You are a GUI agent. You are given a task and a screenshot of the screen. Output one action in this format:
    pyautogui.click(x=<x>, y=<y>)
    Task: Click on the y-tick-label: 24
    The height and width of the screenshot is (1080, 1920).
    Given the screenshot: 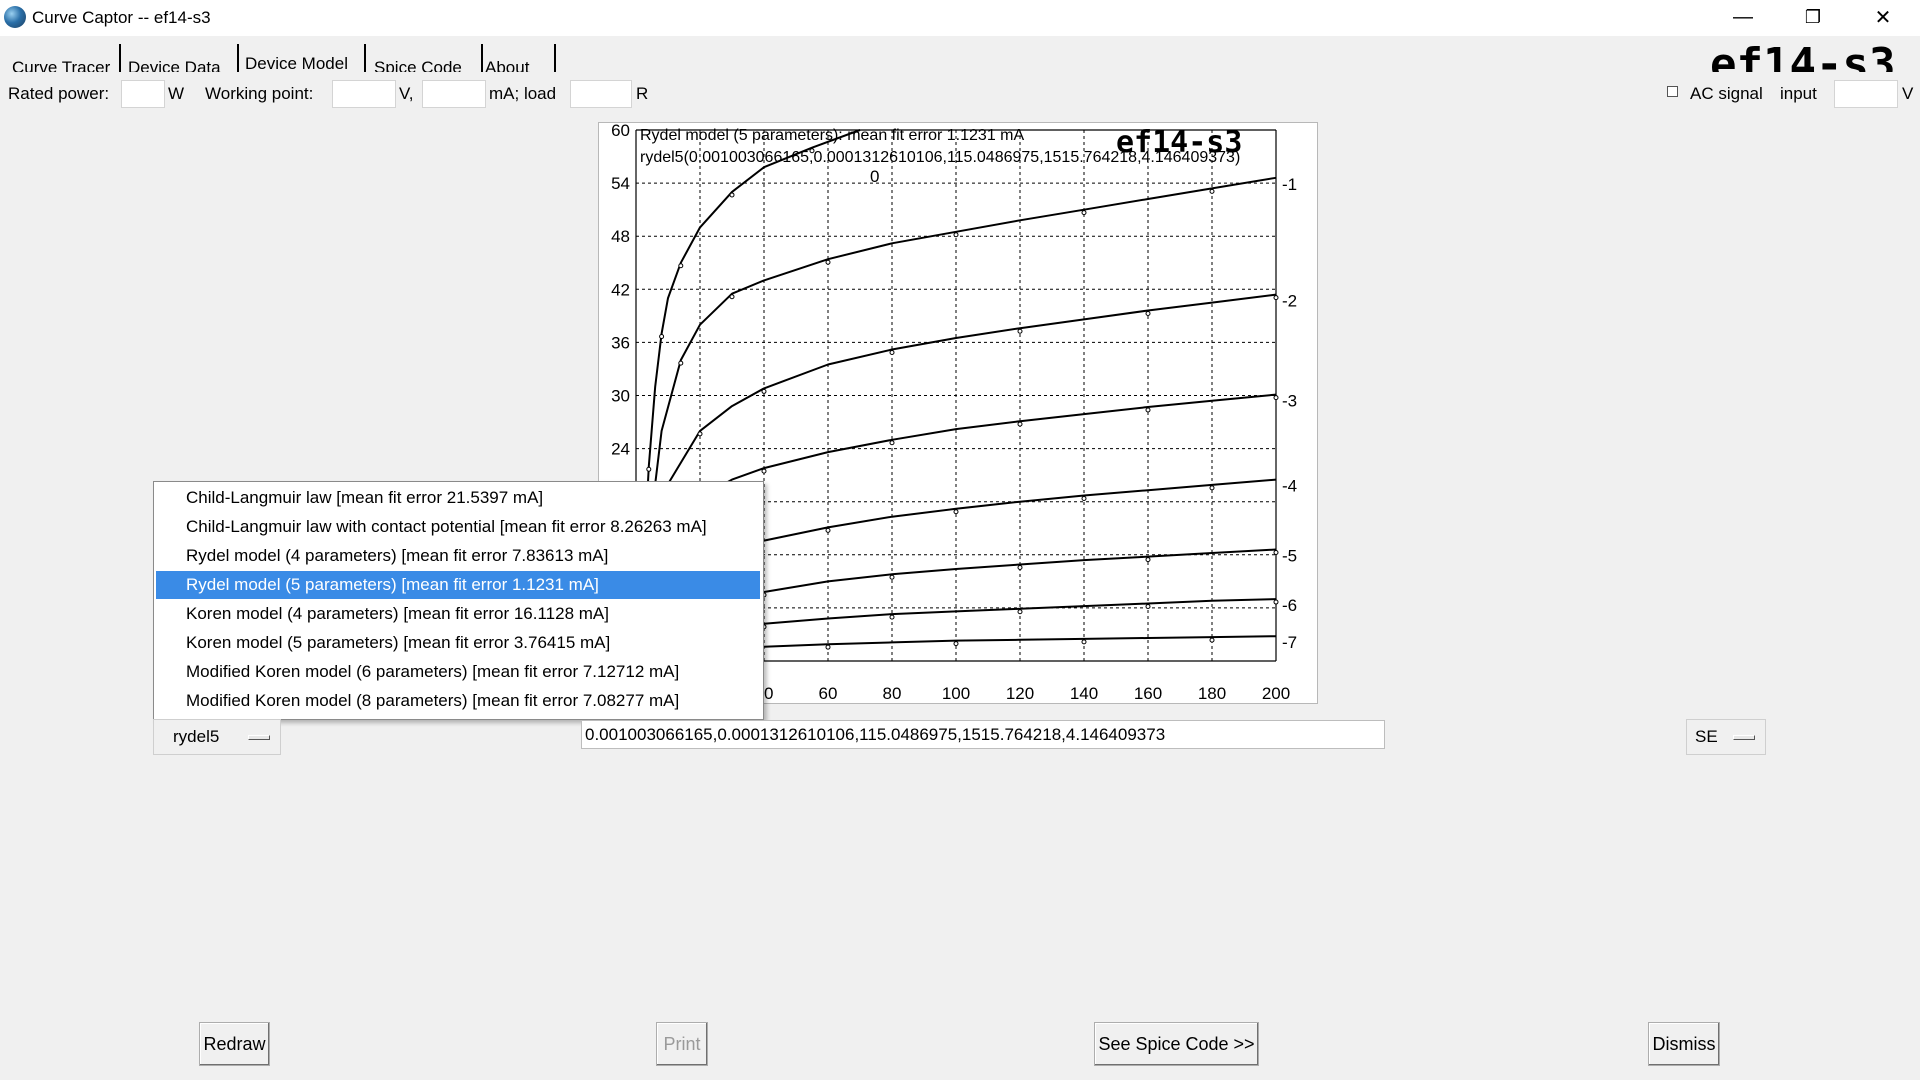 What is the action you would take?
    pyautogui.click(x=620, y=449)
    